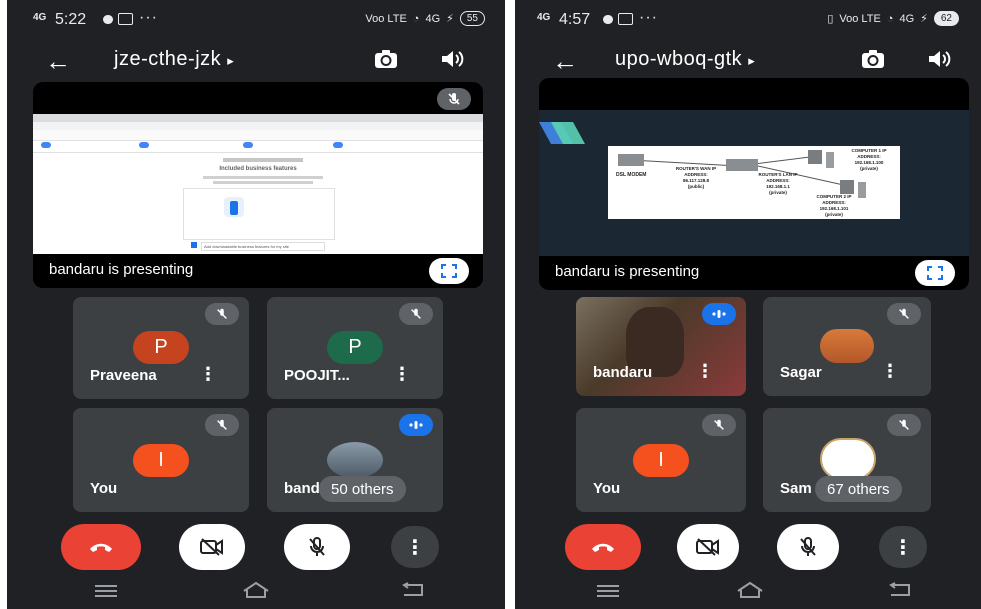  What do you see at coordinates (256, 20) in the screenshot?
I see `status-bar: 4G 5:22 ··· Voo LTE ◔ 4G ⚡ 55` at bounding box center [256, 20].